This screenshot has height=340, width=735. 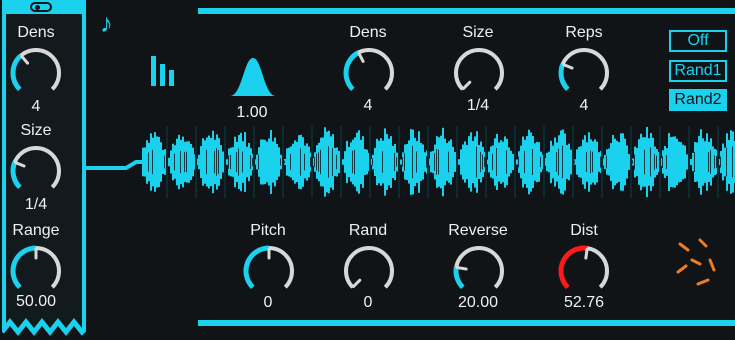 What do you see at coordinates (166, 71) in the screenshot?
I see `bar-levels-icon` at bounding box center [166, 71].